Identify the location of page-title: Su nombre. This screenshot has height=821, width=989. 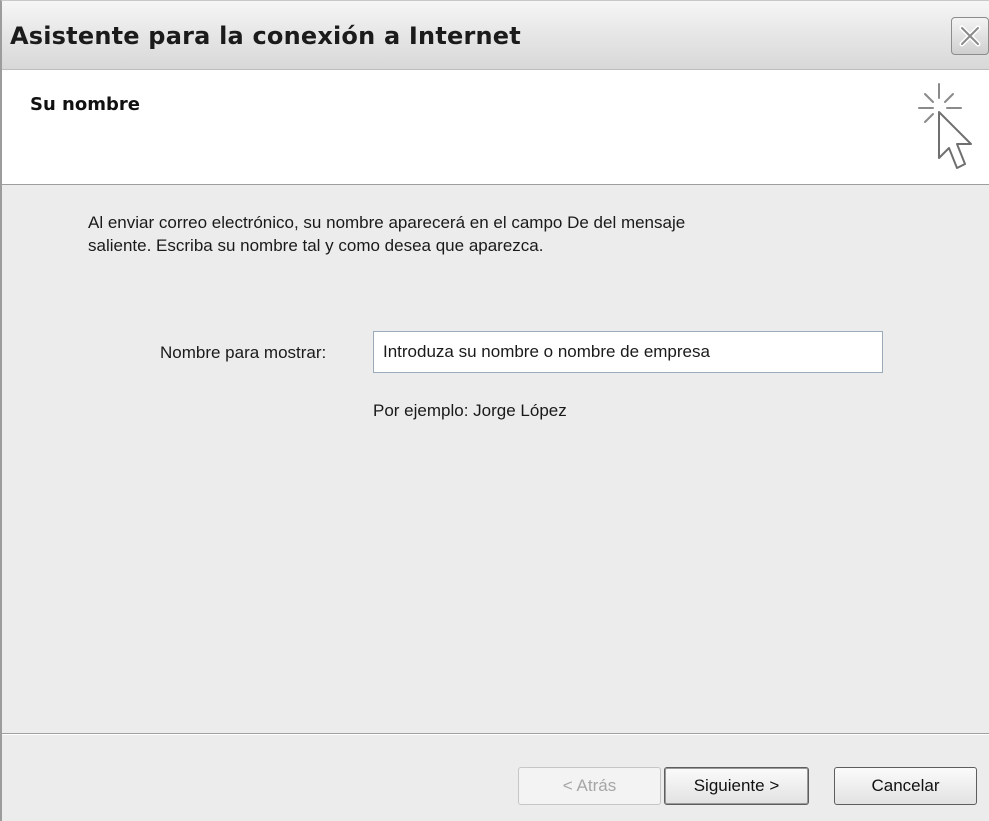
(85, 104).